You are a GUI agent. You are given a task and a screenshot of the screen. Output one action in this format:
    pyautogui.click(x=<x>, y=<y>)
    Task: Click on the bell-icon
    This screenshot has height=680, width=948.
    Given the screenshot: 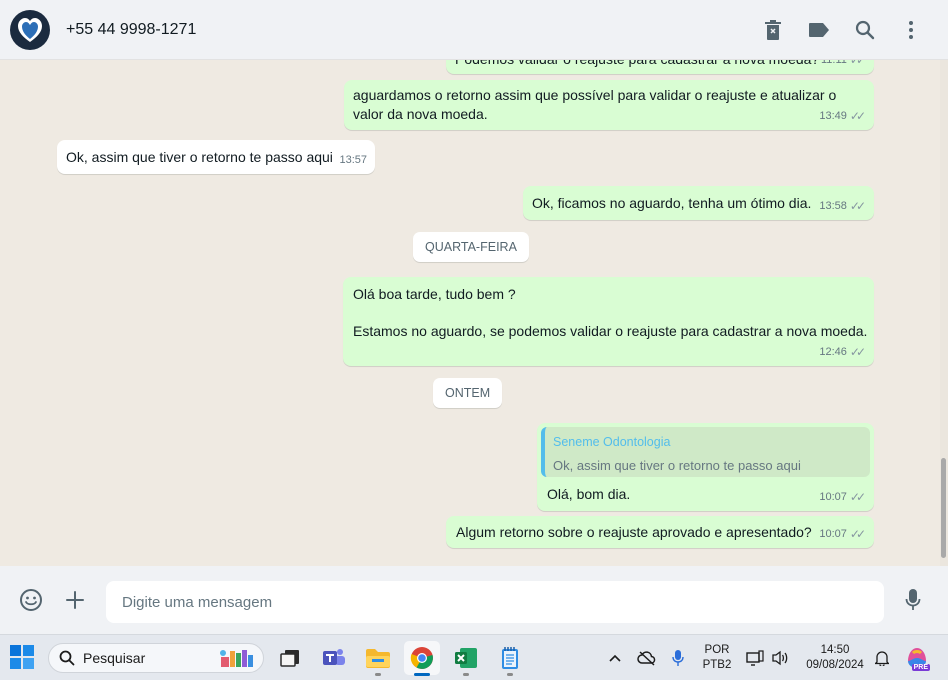 What is the action you would take?
    pyautogui.click(x=882, y=658)
    